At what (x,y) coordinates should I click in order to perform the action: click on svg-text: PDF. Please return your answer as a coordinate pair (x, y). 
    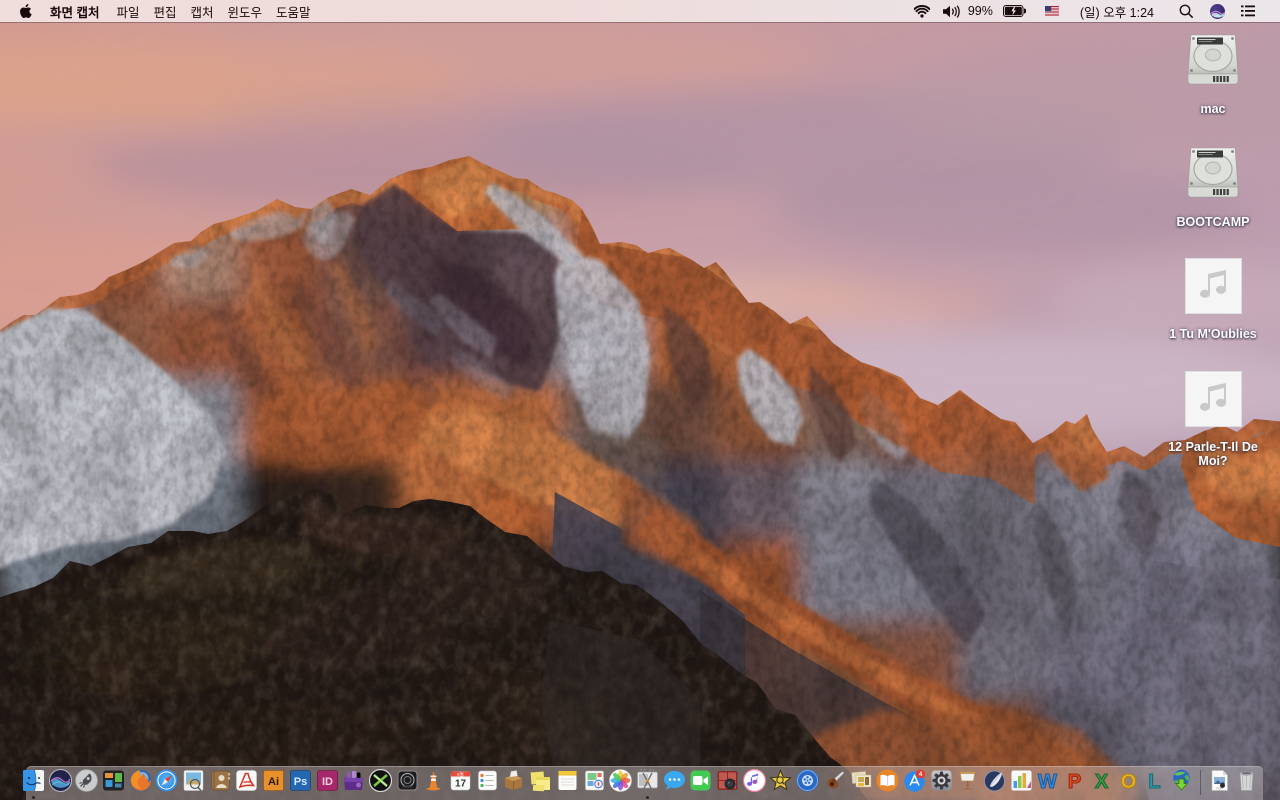
    Looking at the image, I should click on (1220, 788).